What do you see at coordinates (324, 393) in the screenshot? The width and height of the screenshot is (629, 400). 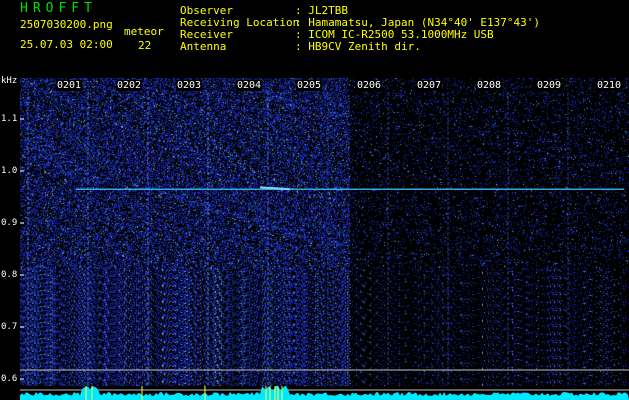 I see `signal-level-bar` at bounding box center [324, 393].